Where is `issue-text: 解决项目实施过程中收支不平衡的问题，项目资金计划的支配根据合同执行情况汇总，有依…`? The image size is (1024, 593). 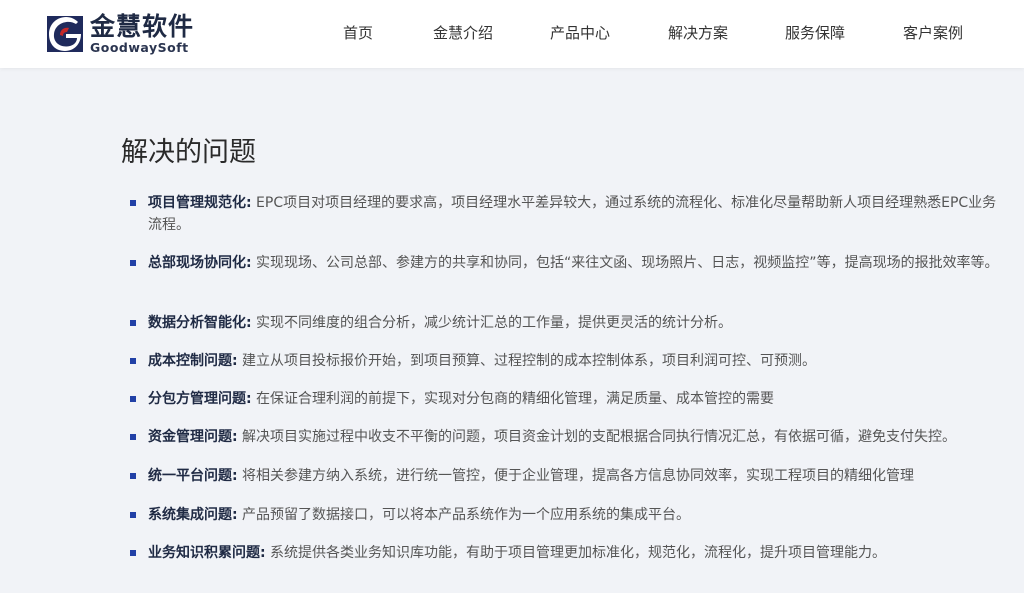
issue-text: 解决项目实施过程中收支不平衡的问题，项目资金计划的支配根据合同执行情况汇总，有依… is located at coordinates (597, 437).